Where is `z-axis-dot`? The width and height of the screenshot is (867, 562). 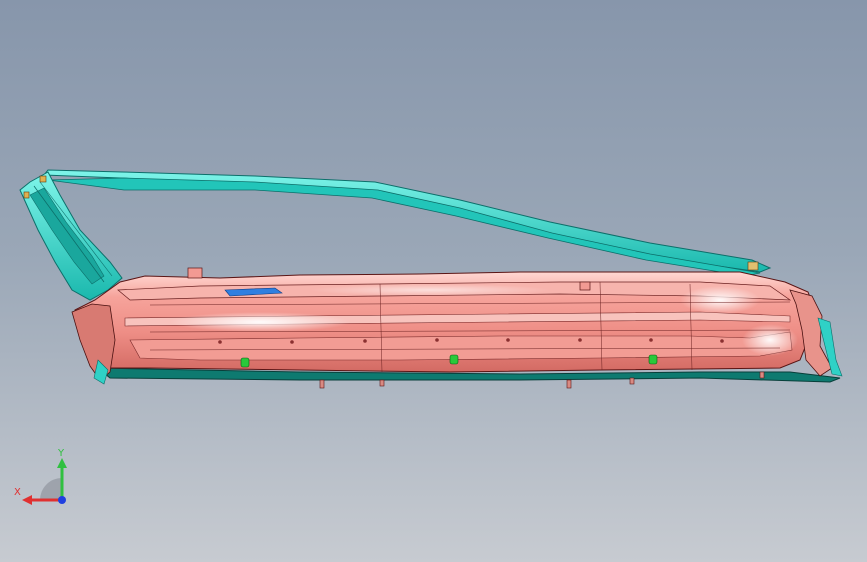
z-axis-dot is located at coordinates (62, 500).